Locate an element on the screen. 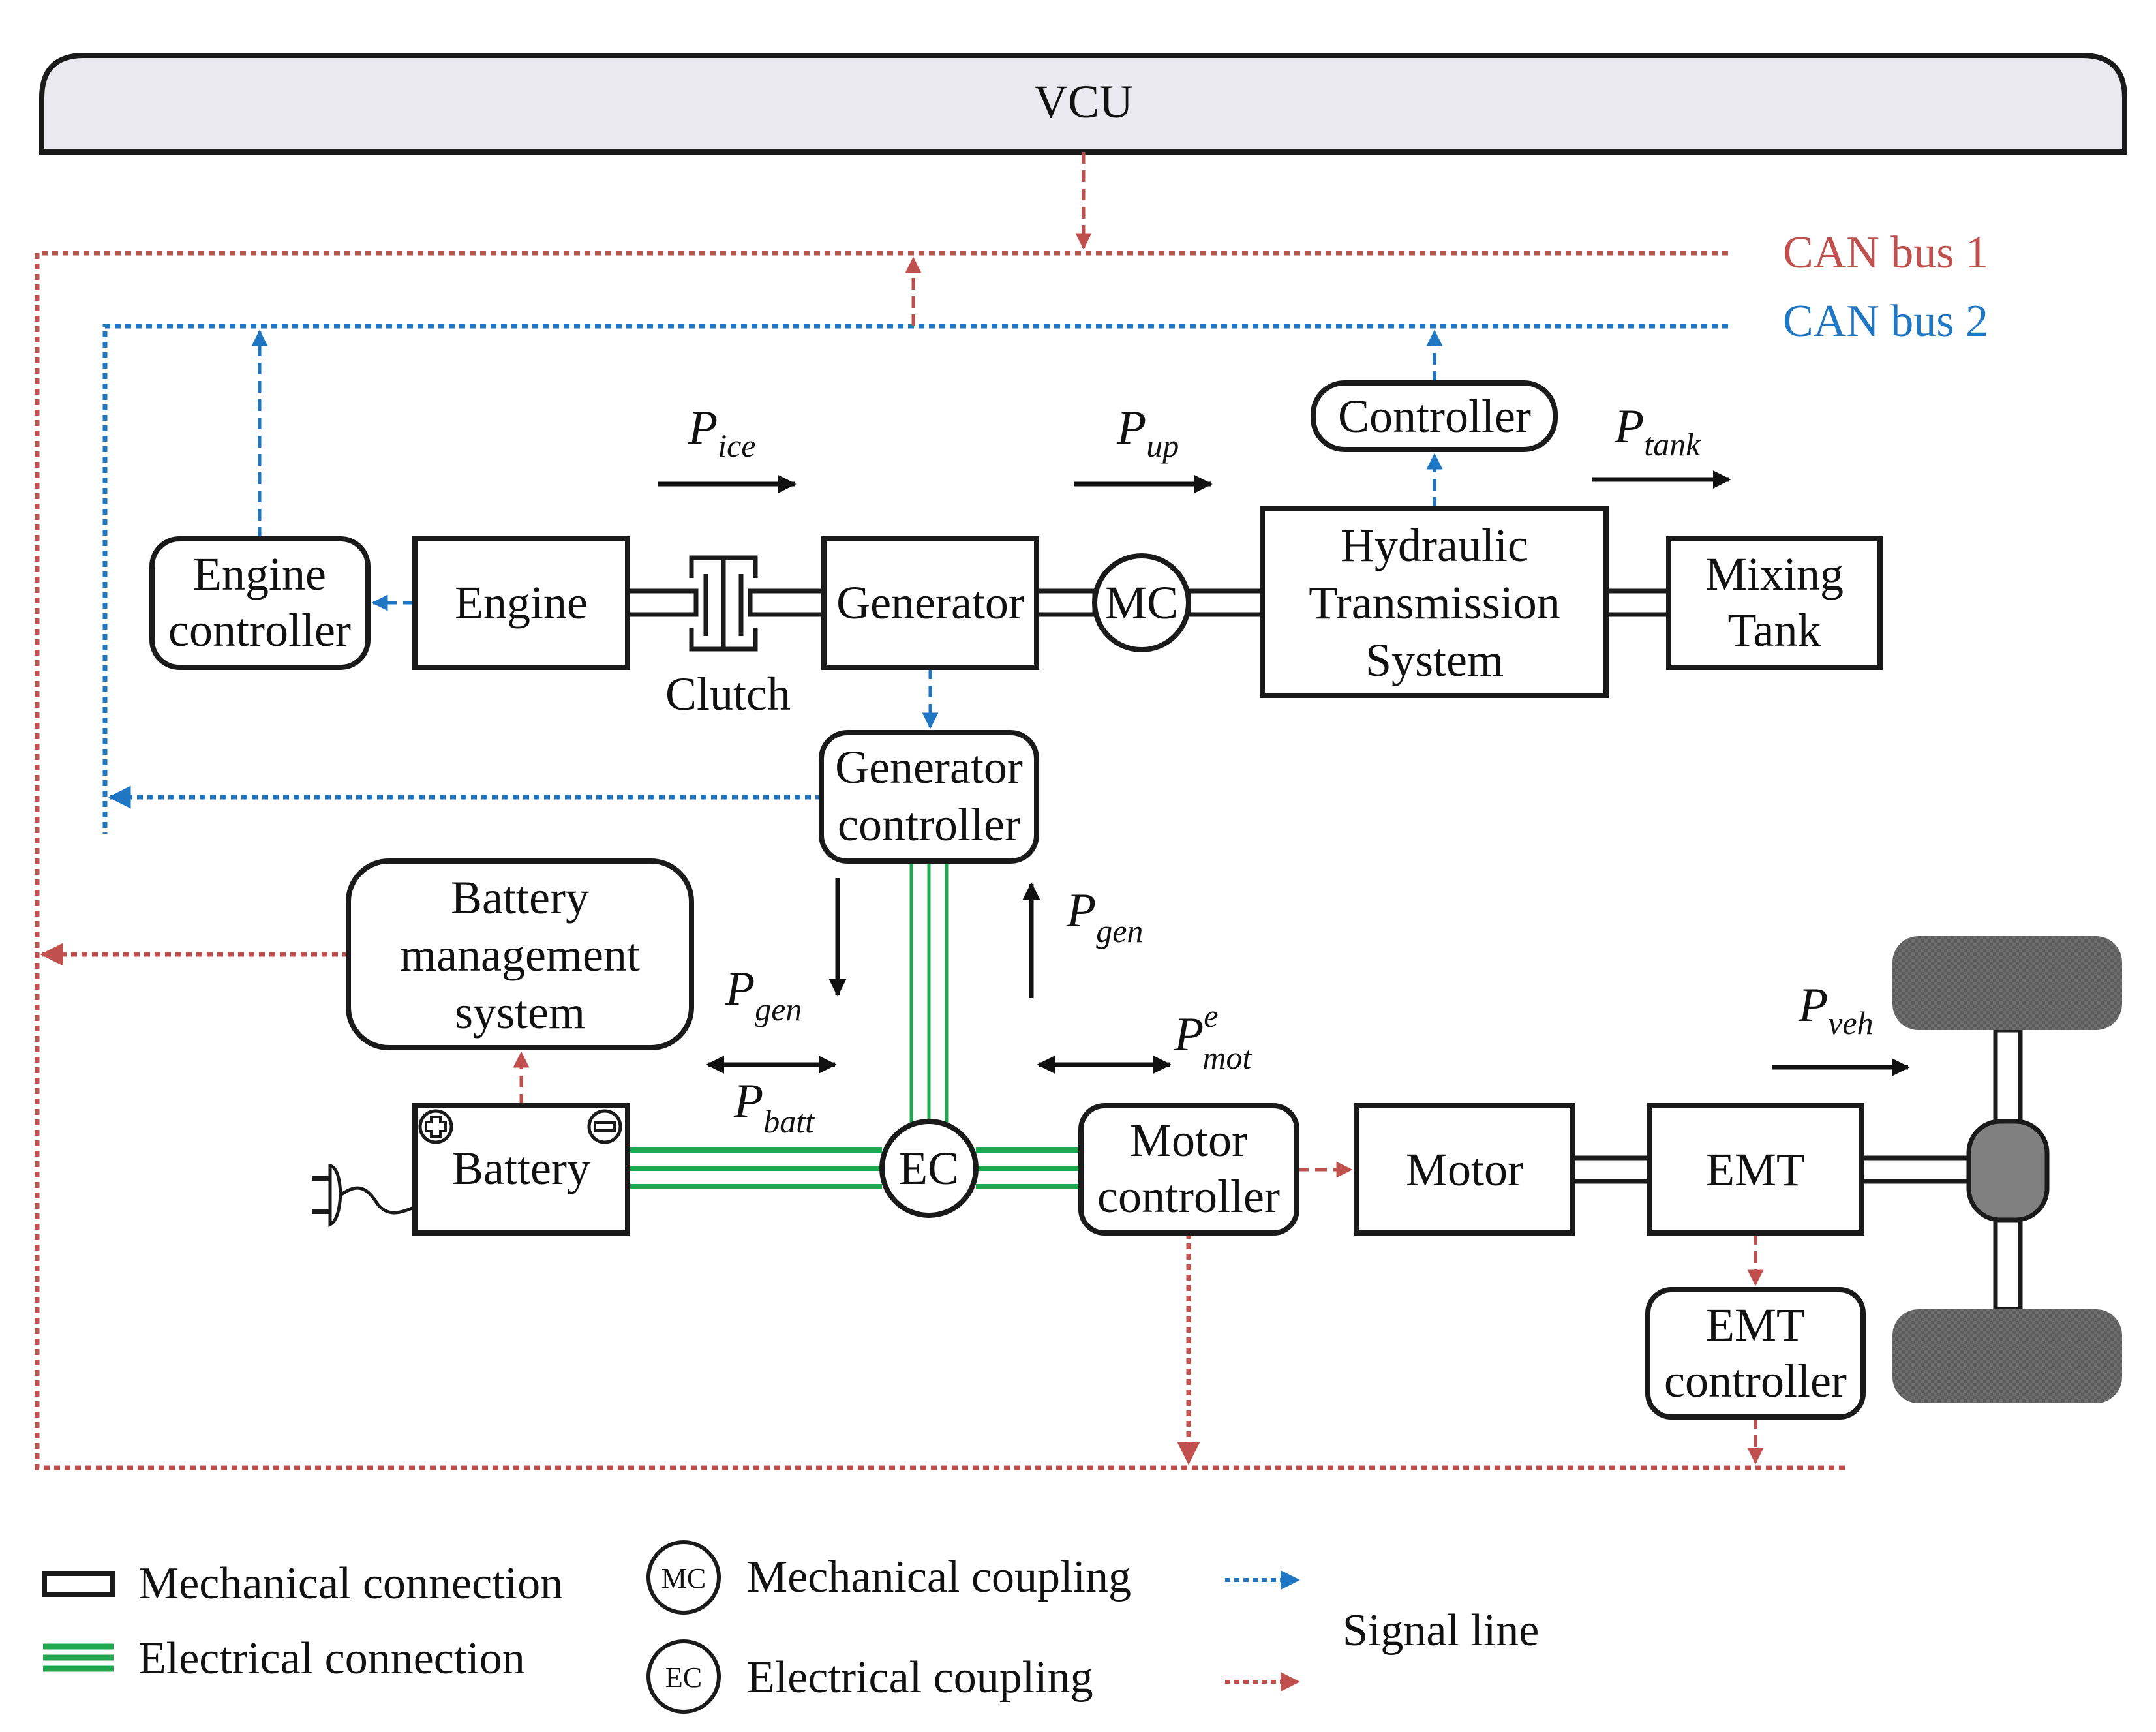  shaft-motor-emt is located at coordinates (1611, 1169).